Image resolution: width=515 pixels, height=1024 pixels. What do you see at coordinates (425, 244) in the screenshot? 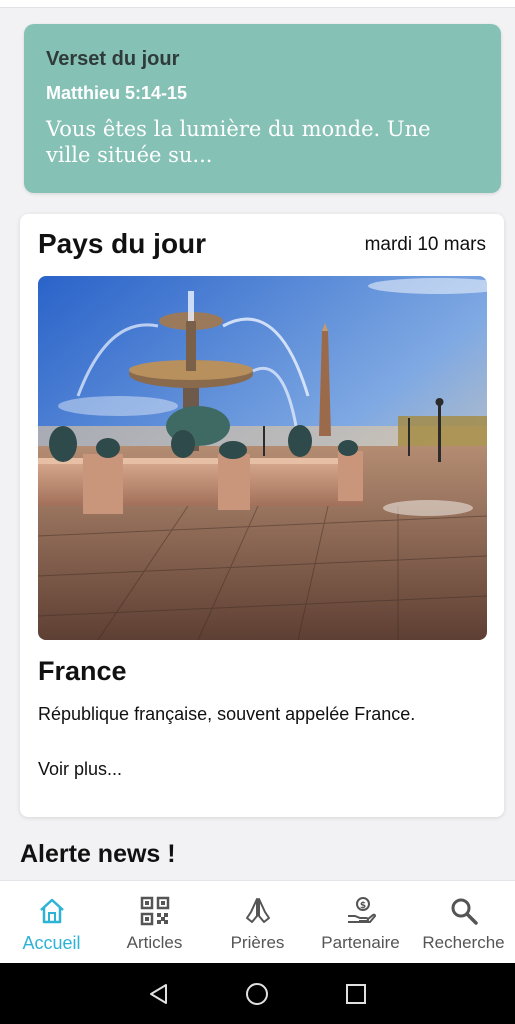
I see `card-date: mardi 10 mars` at bounding box center [425, 244].